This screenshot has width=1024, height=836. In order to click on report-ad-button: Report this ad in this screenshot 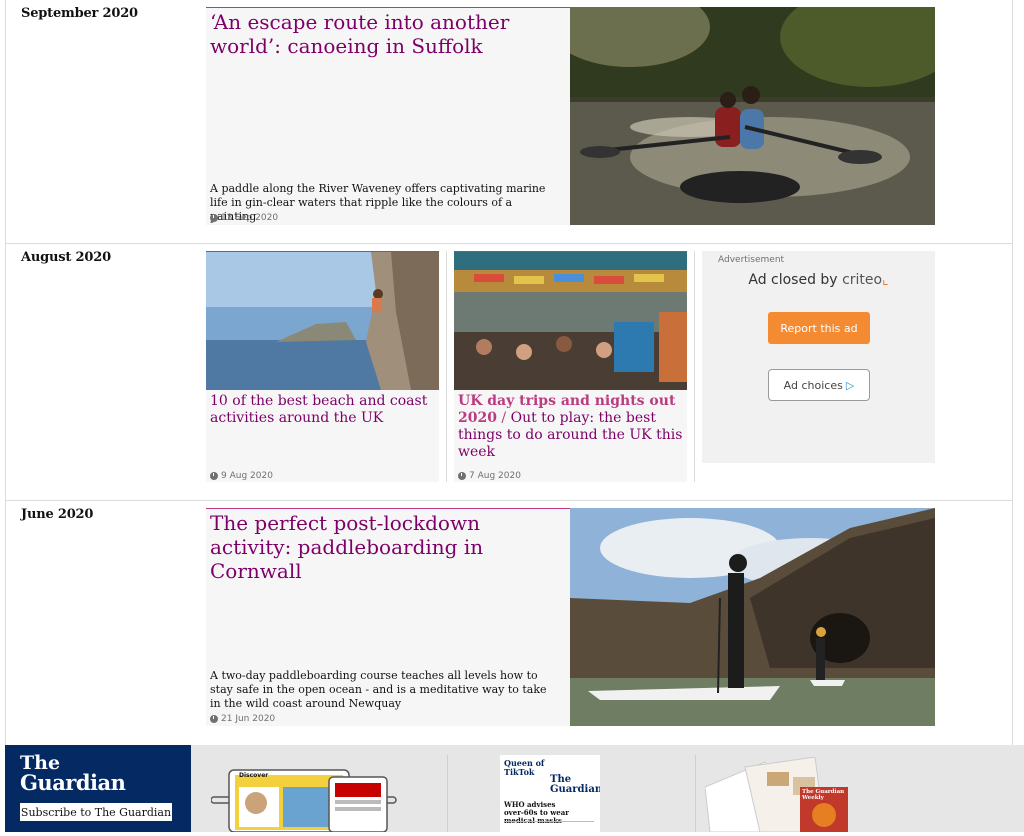, I will do `click(819, 328)`.